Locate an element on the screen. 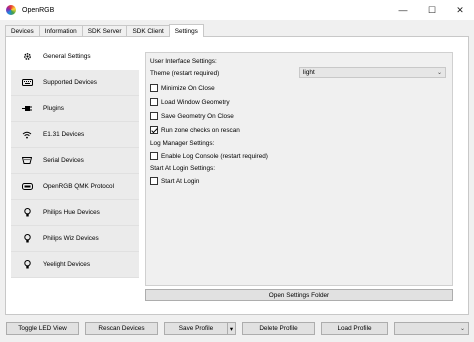 The image size is (474, 342). sidebar-item-serial-devices: Serial Devices is located at coordinates (75, 161).